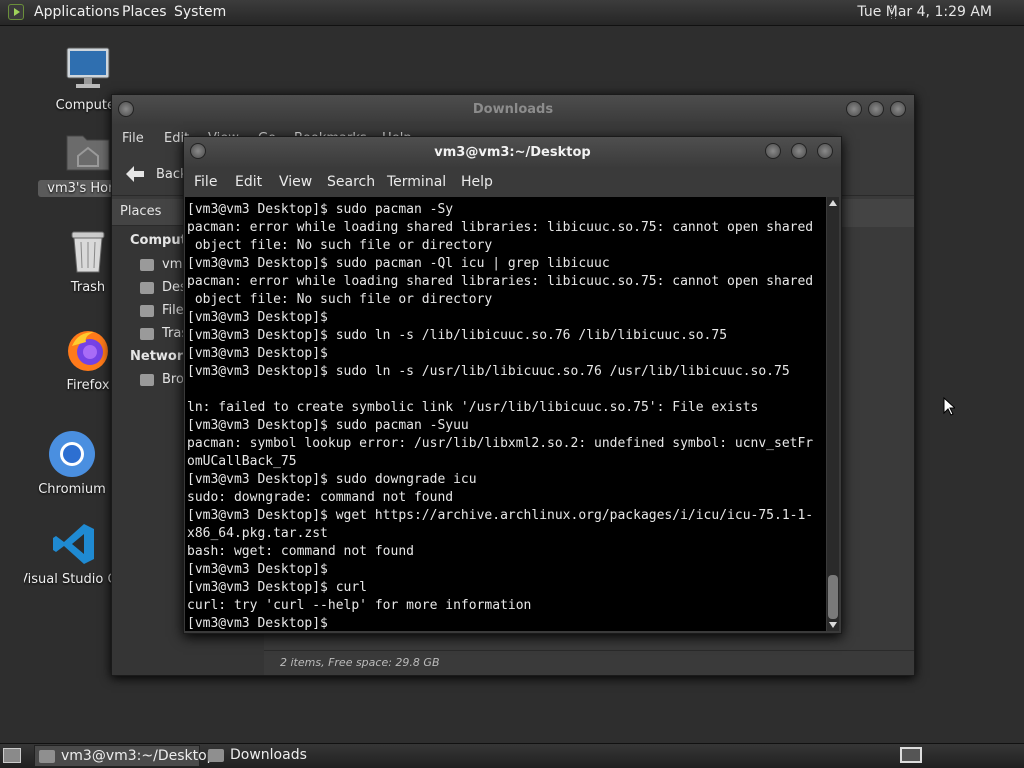  What do you see at coordinates (77, 12) in the screenshot?
I see `applications-menu: Applications` at bounding box center [77, 12].